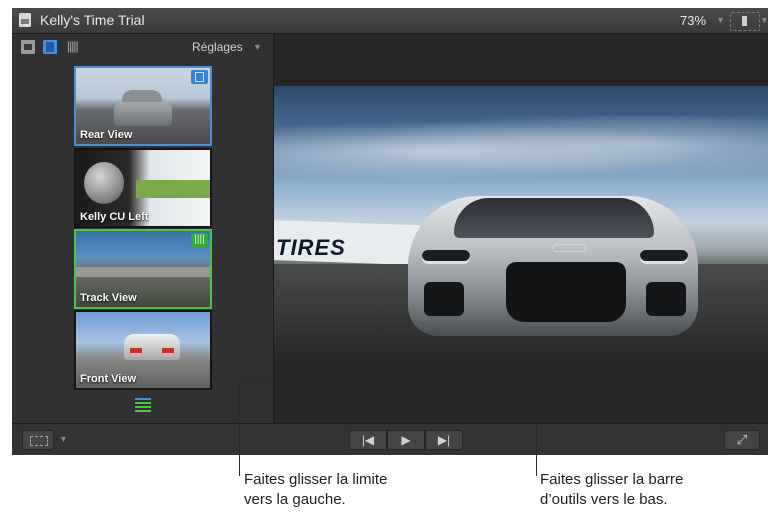 This screenshot has width=768, height=514. Describe the element at coordinates (38, 440) in the screenshot. I see `view-options-button` at that location.